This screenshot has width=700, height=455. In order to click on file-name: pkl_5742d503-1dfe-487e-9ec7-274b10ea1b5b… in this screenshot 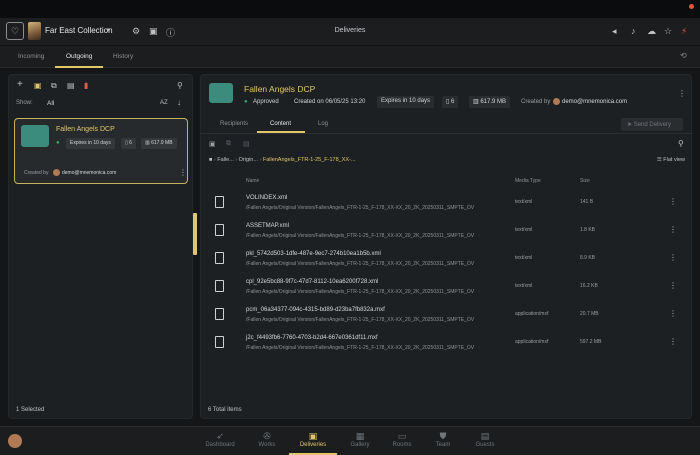, I will do `click(313, 254)`.